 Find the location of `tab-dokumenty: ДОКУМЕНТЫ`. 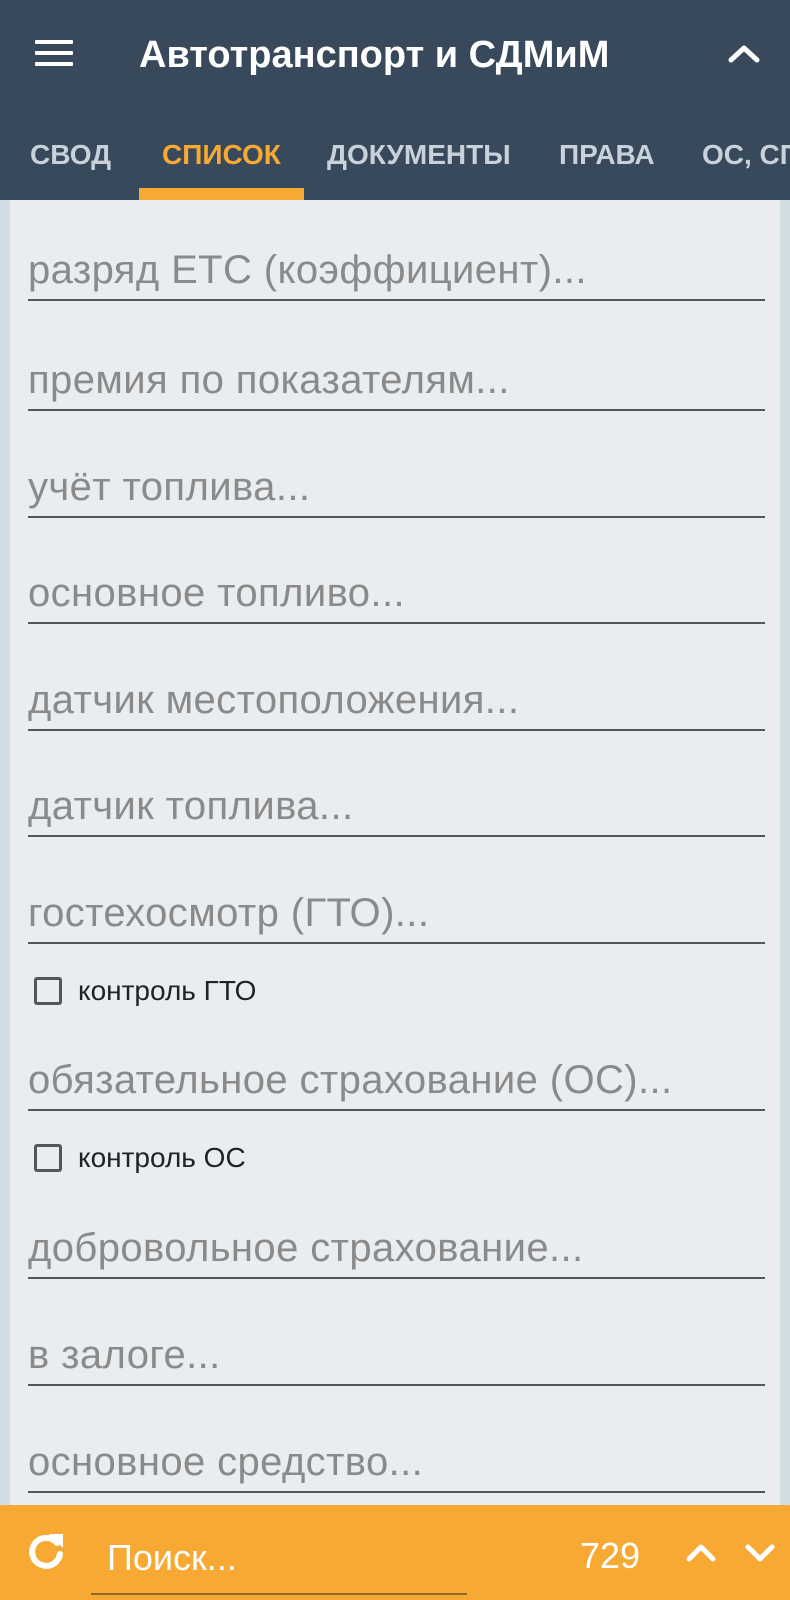

tab-dokumenty: ДОКУМЕНТЫ is located at coordinates (419, 159).